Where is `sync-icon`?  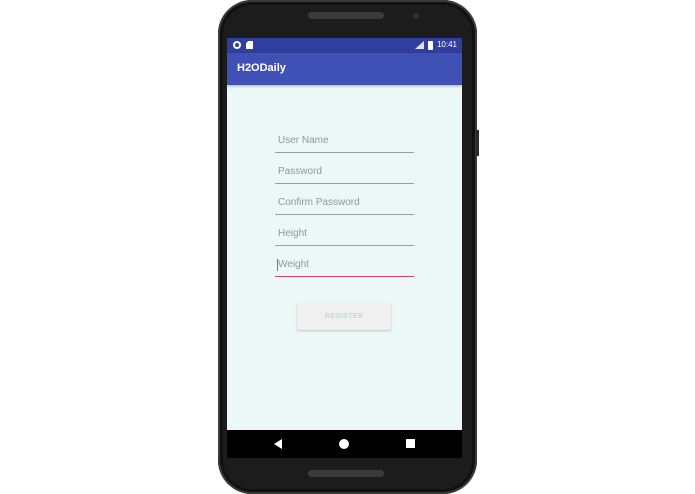 sync-icon is located at coordinates (237, 45).